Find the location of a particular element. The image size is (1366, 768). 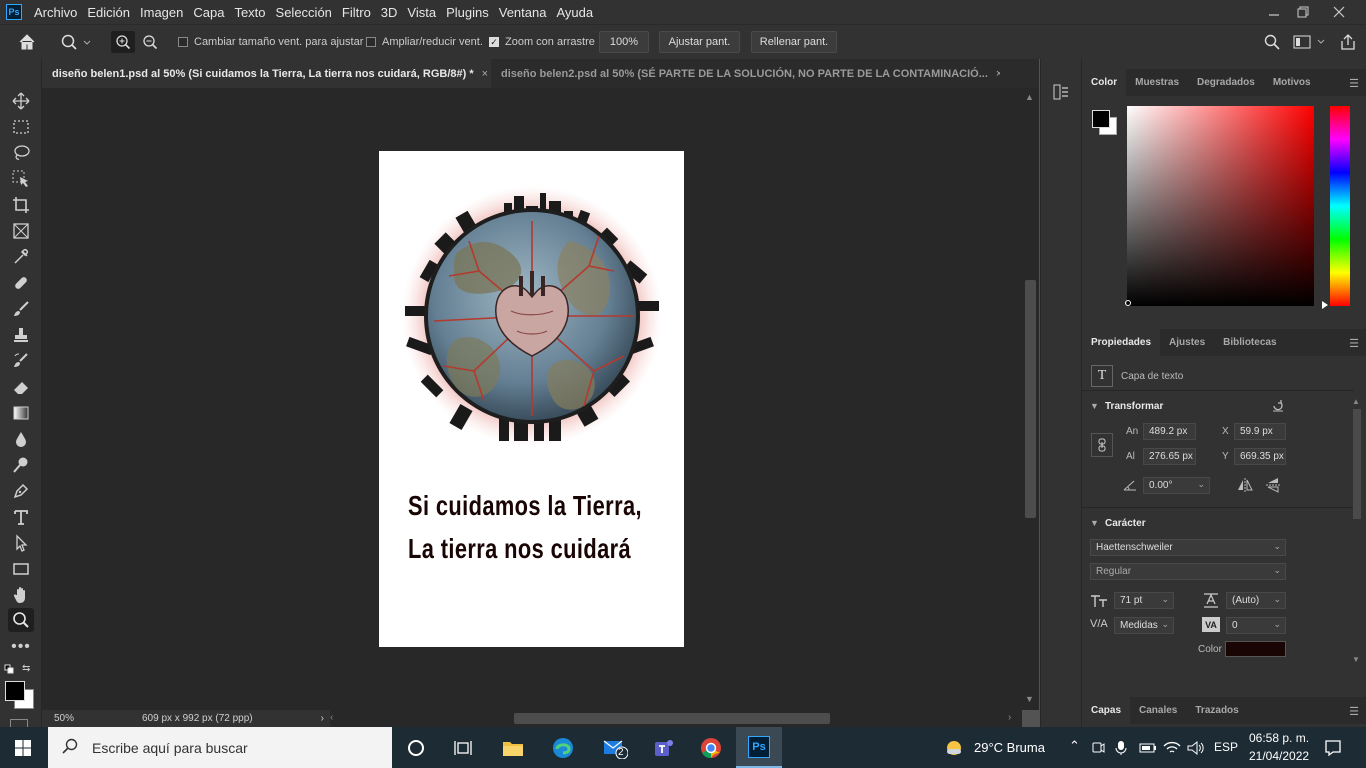

status-menu-icon: › is located at coordinates (322, 718).